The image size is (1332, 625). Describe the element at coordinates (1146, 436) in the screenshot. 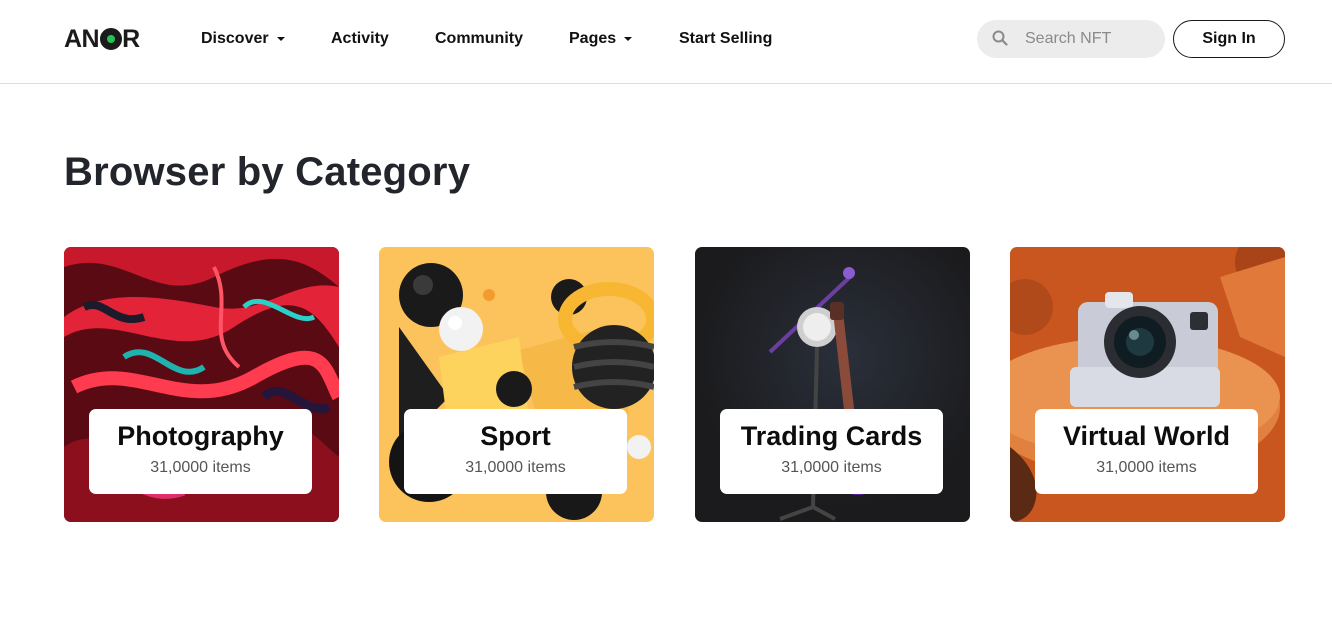

I see `category-name: Virtual World` at that location.